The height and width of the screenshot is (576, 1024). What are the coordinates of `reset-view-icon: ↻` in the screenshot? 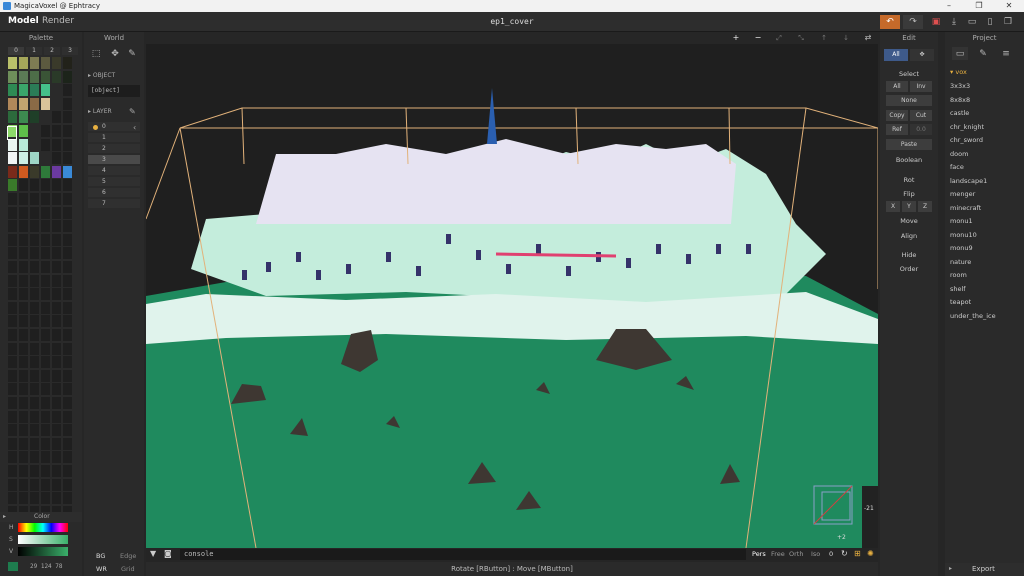 It's located at (844, 553).